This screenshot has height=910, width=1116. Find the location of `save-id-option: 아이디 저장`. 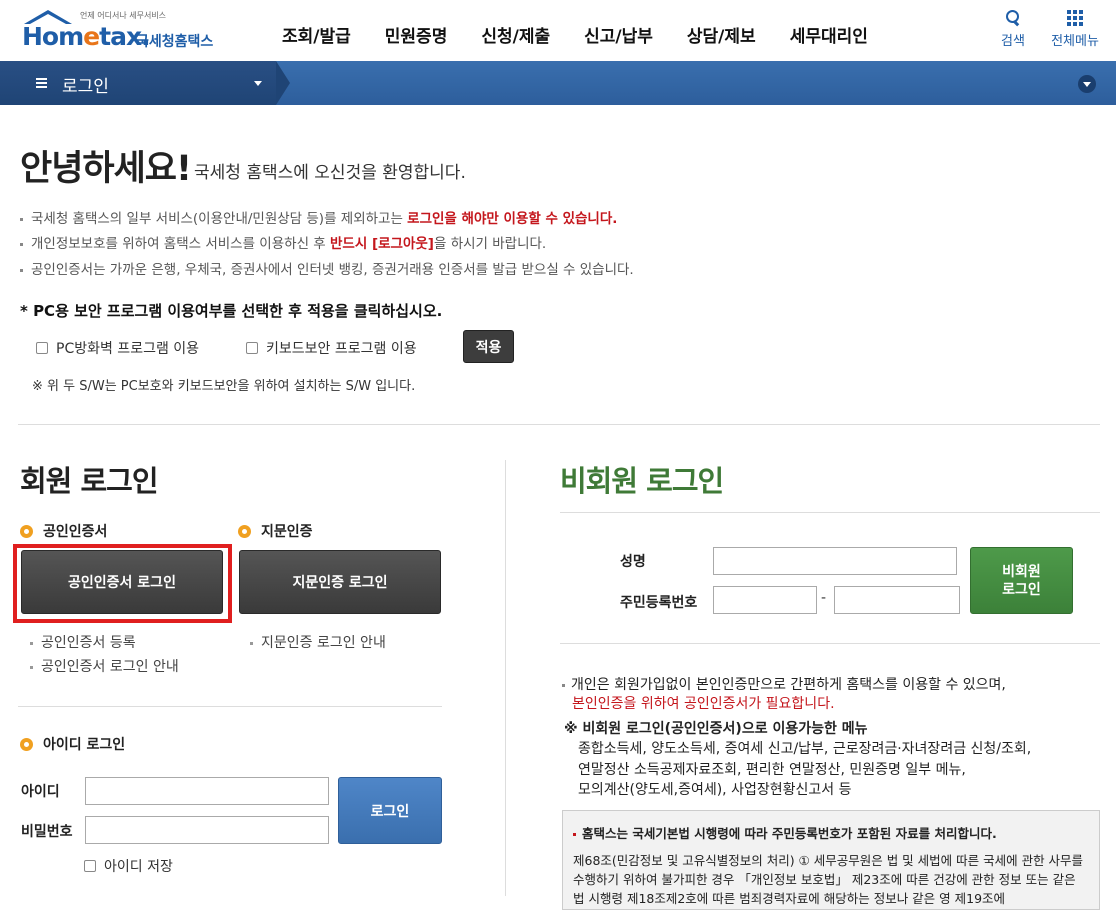

save-id-option: 아이디 저장 is located at coordinates (128, 866).